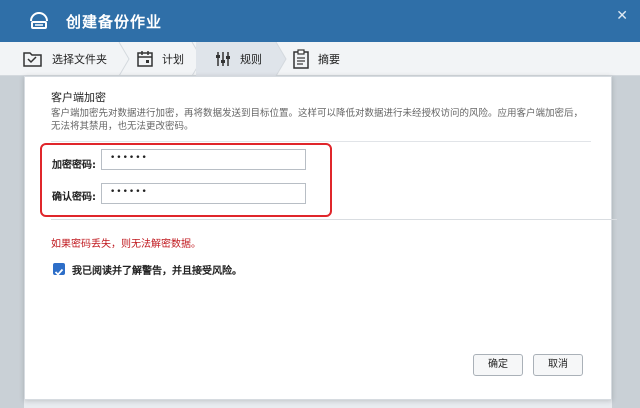  What do you see at coordinates (12, 242) in the screenshot?
I see `background-left` at bounding box center [12, 242].